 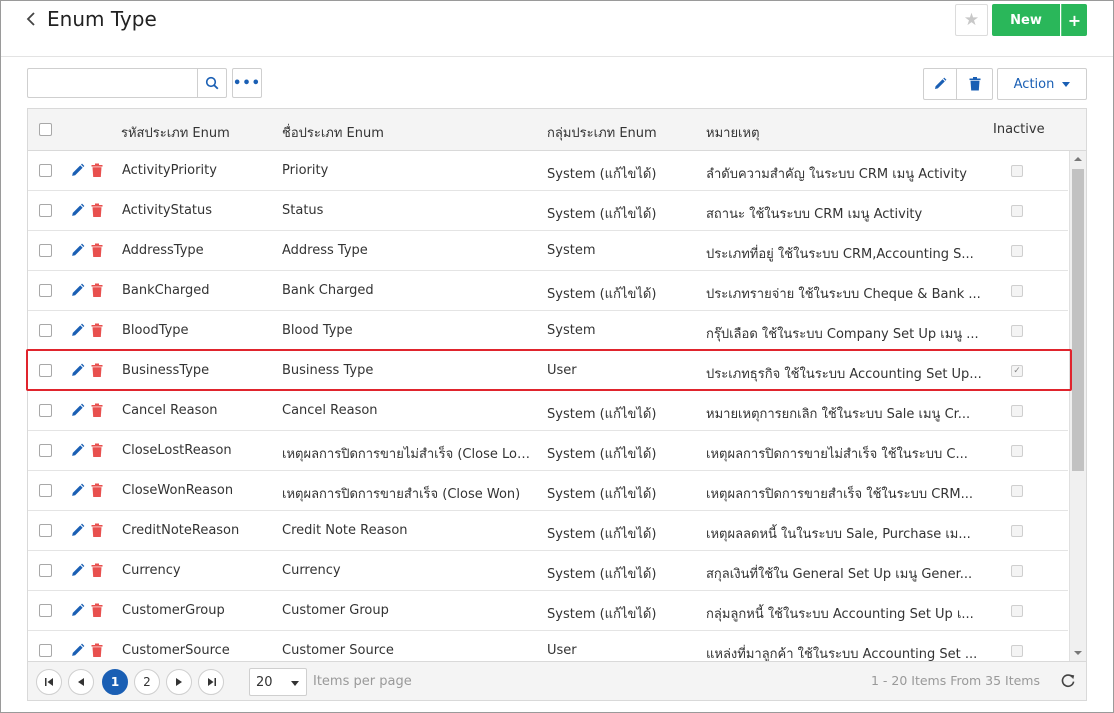 I want to click on last-page-button, so click(x=211, y=682).